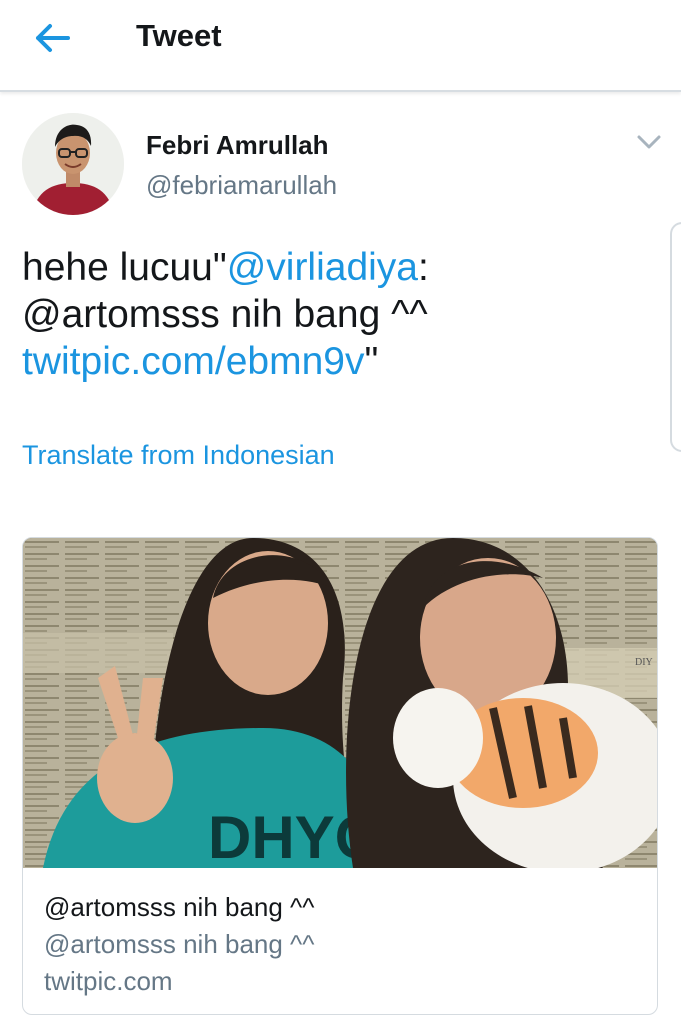 The height and width of the screenshot is (1024, 681). Describe the element at coordinates (193, 361) in the screenshot. I see `url-link: twitpic.com/ebmn9v` at that location.